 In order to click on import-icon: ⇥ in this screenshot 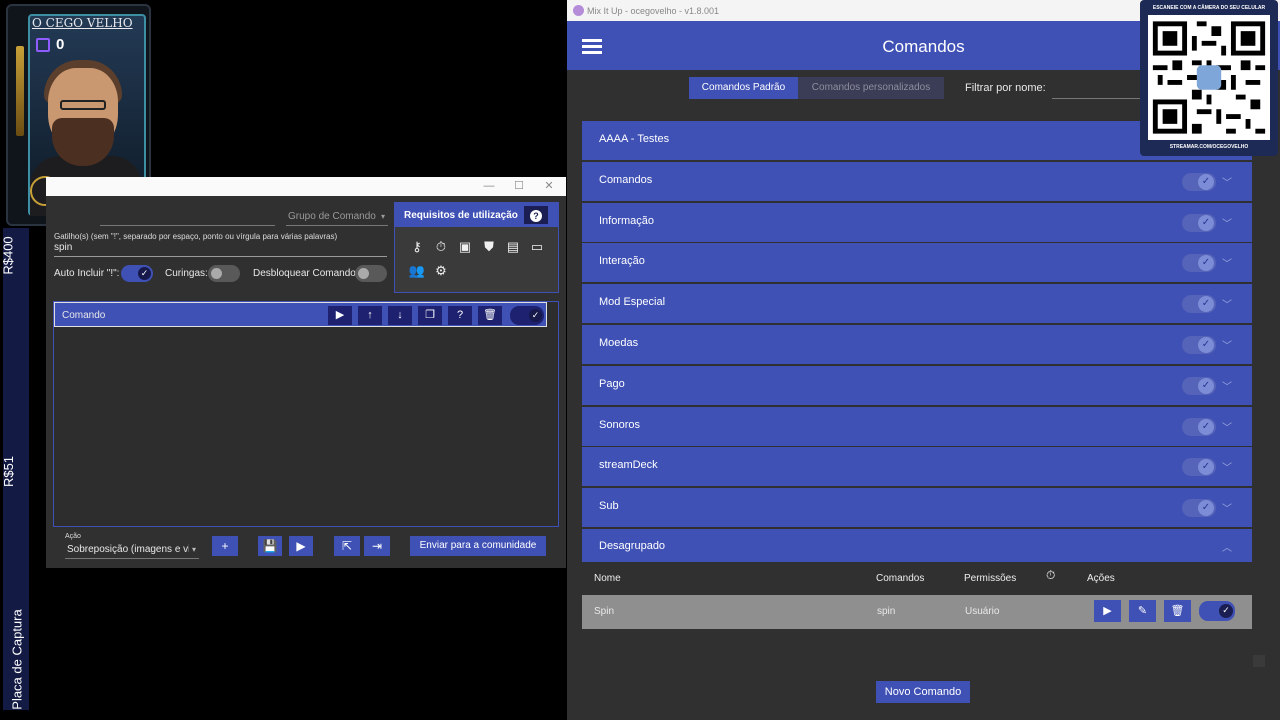, I will do `click(377, 546)`.